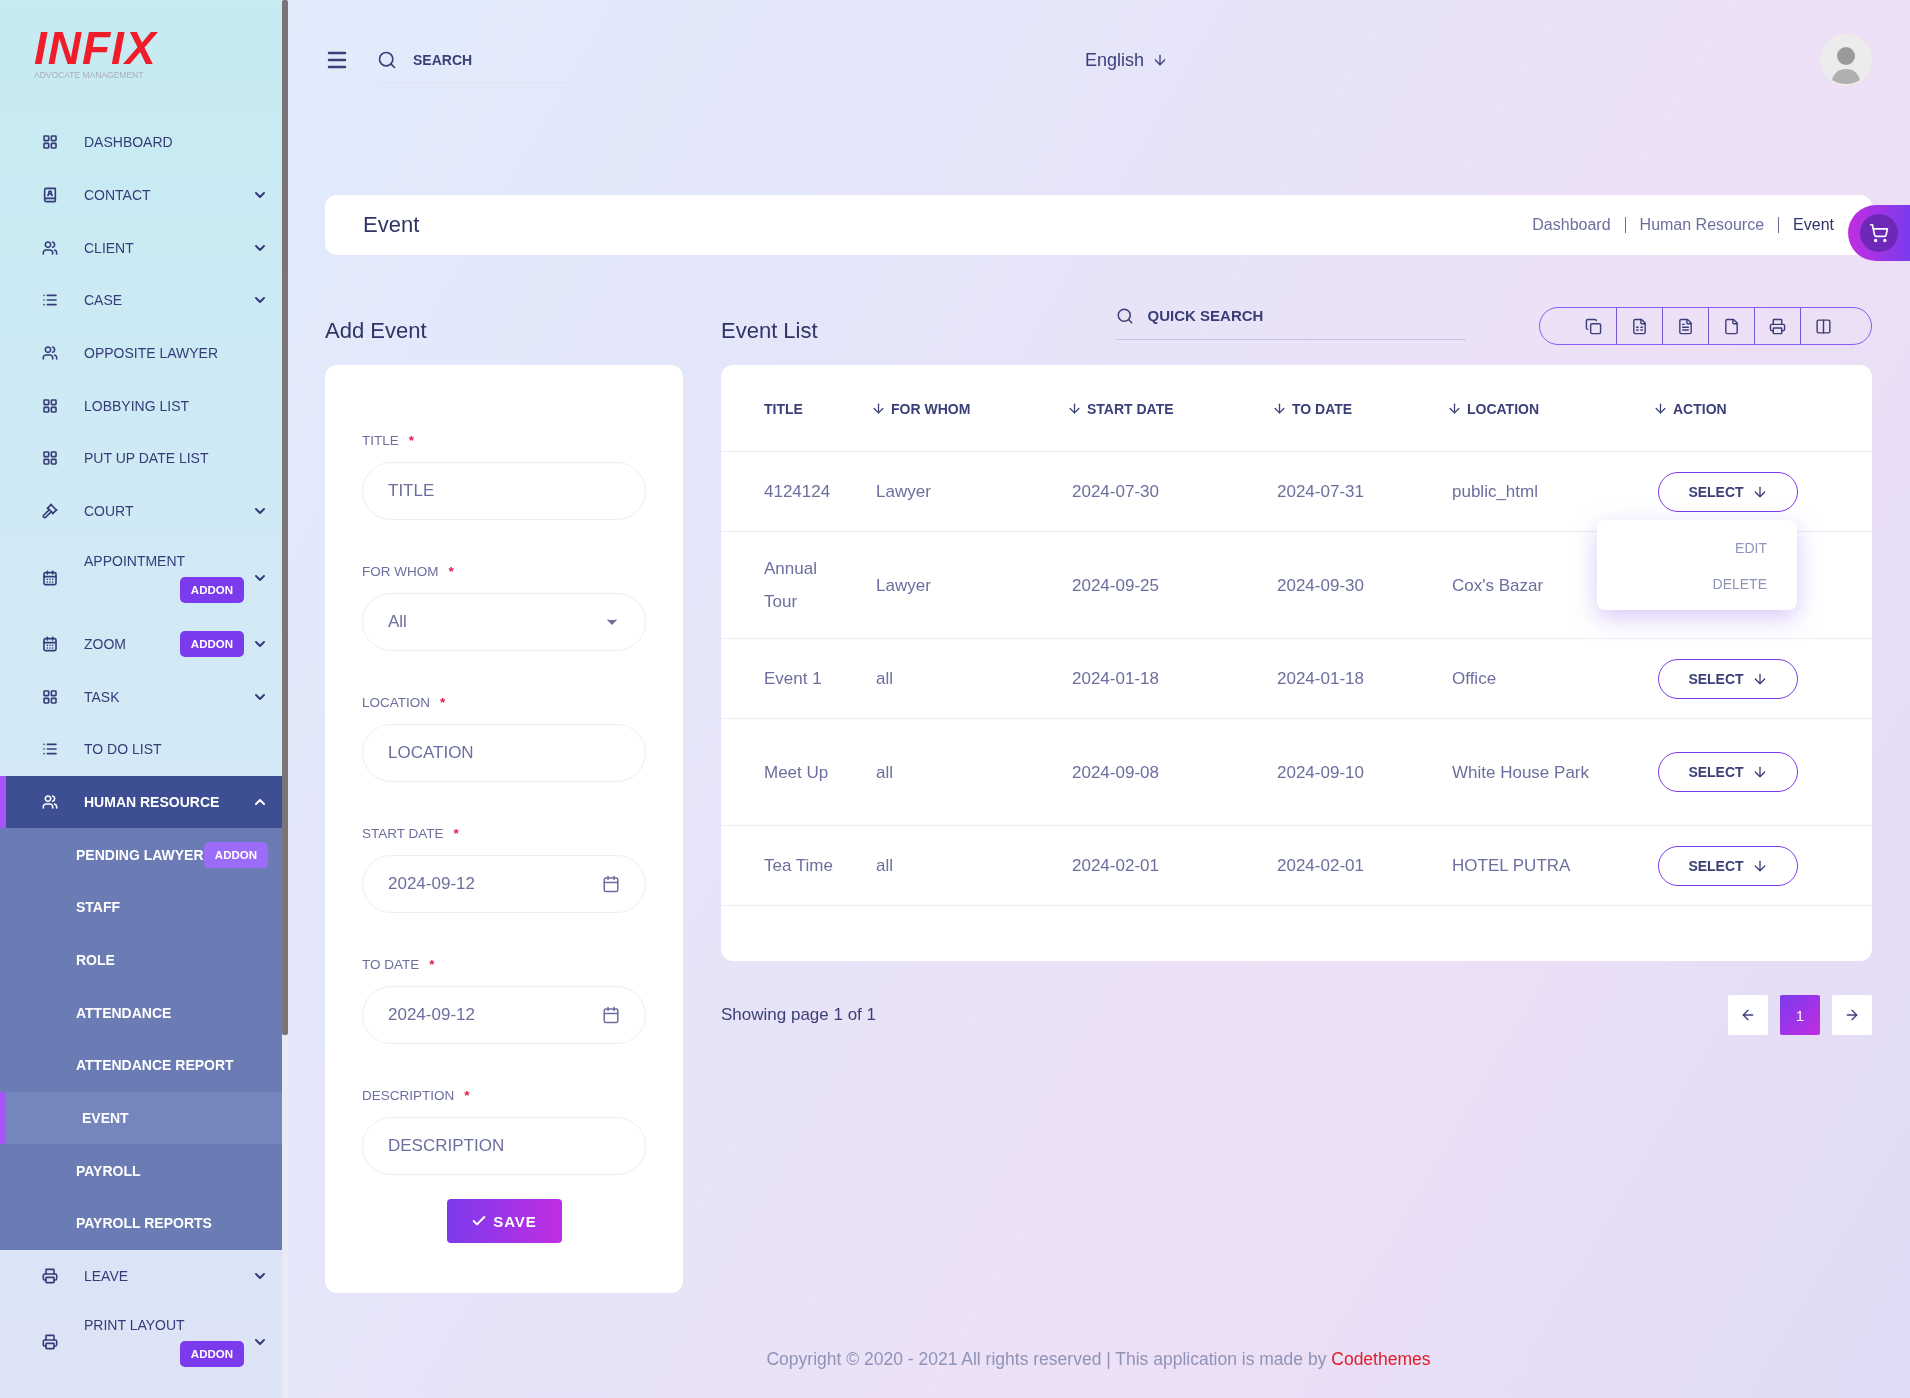 This screenshot has height=1398, width=1910. What do you see at coordinates (504, 491) in the screenshot?
I see `text-field: TITLE` at bounding box center [504, 491].